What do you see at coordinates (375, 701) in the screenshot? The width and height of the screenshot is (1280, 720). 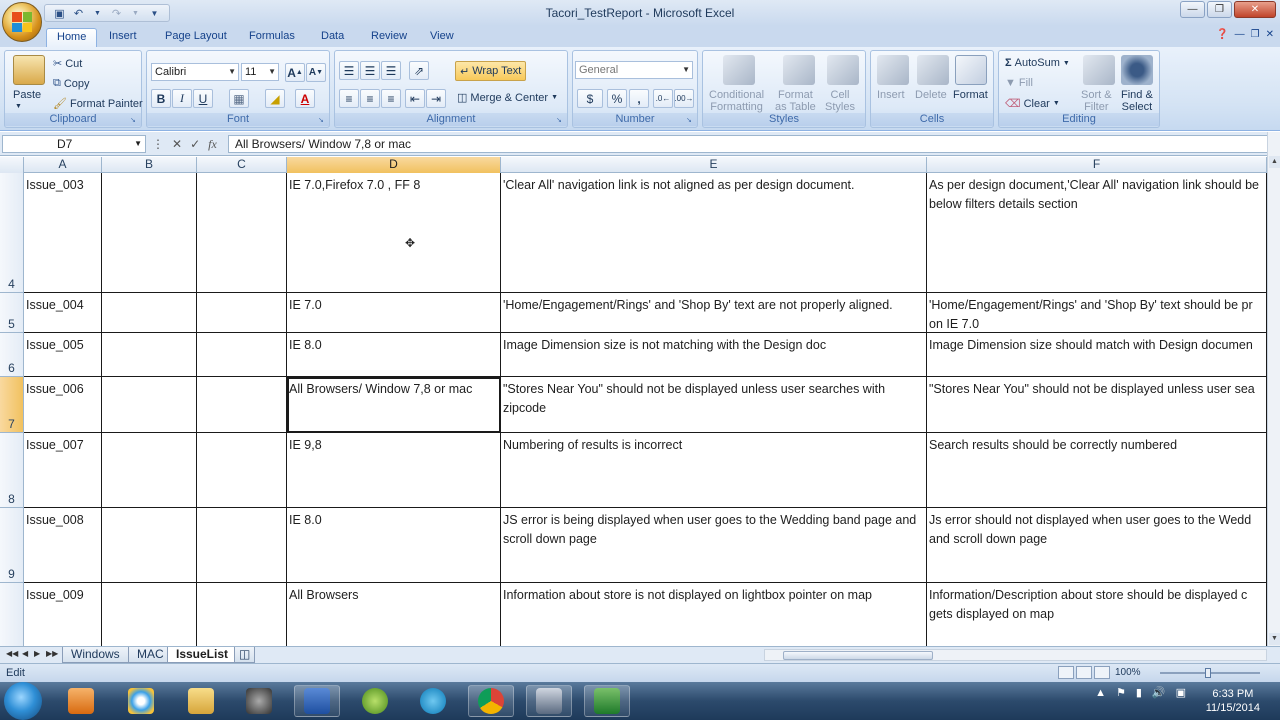 I see `taskbar-app-icon` at bounding box center [375, 701].